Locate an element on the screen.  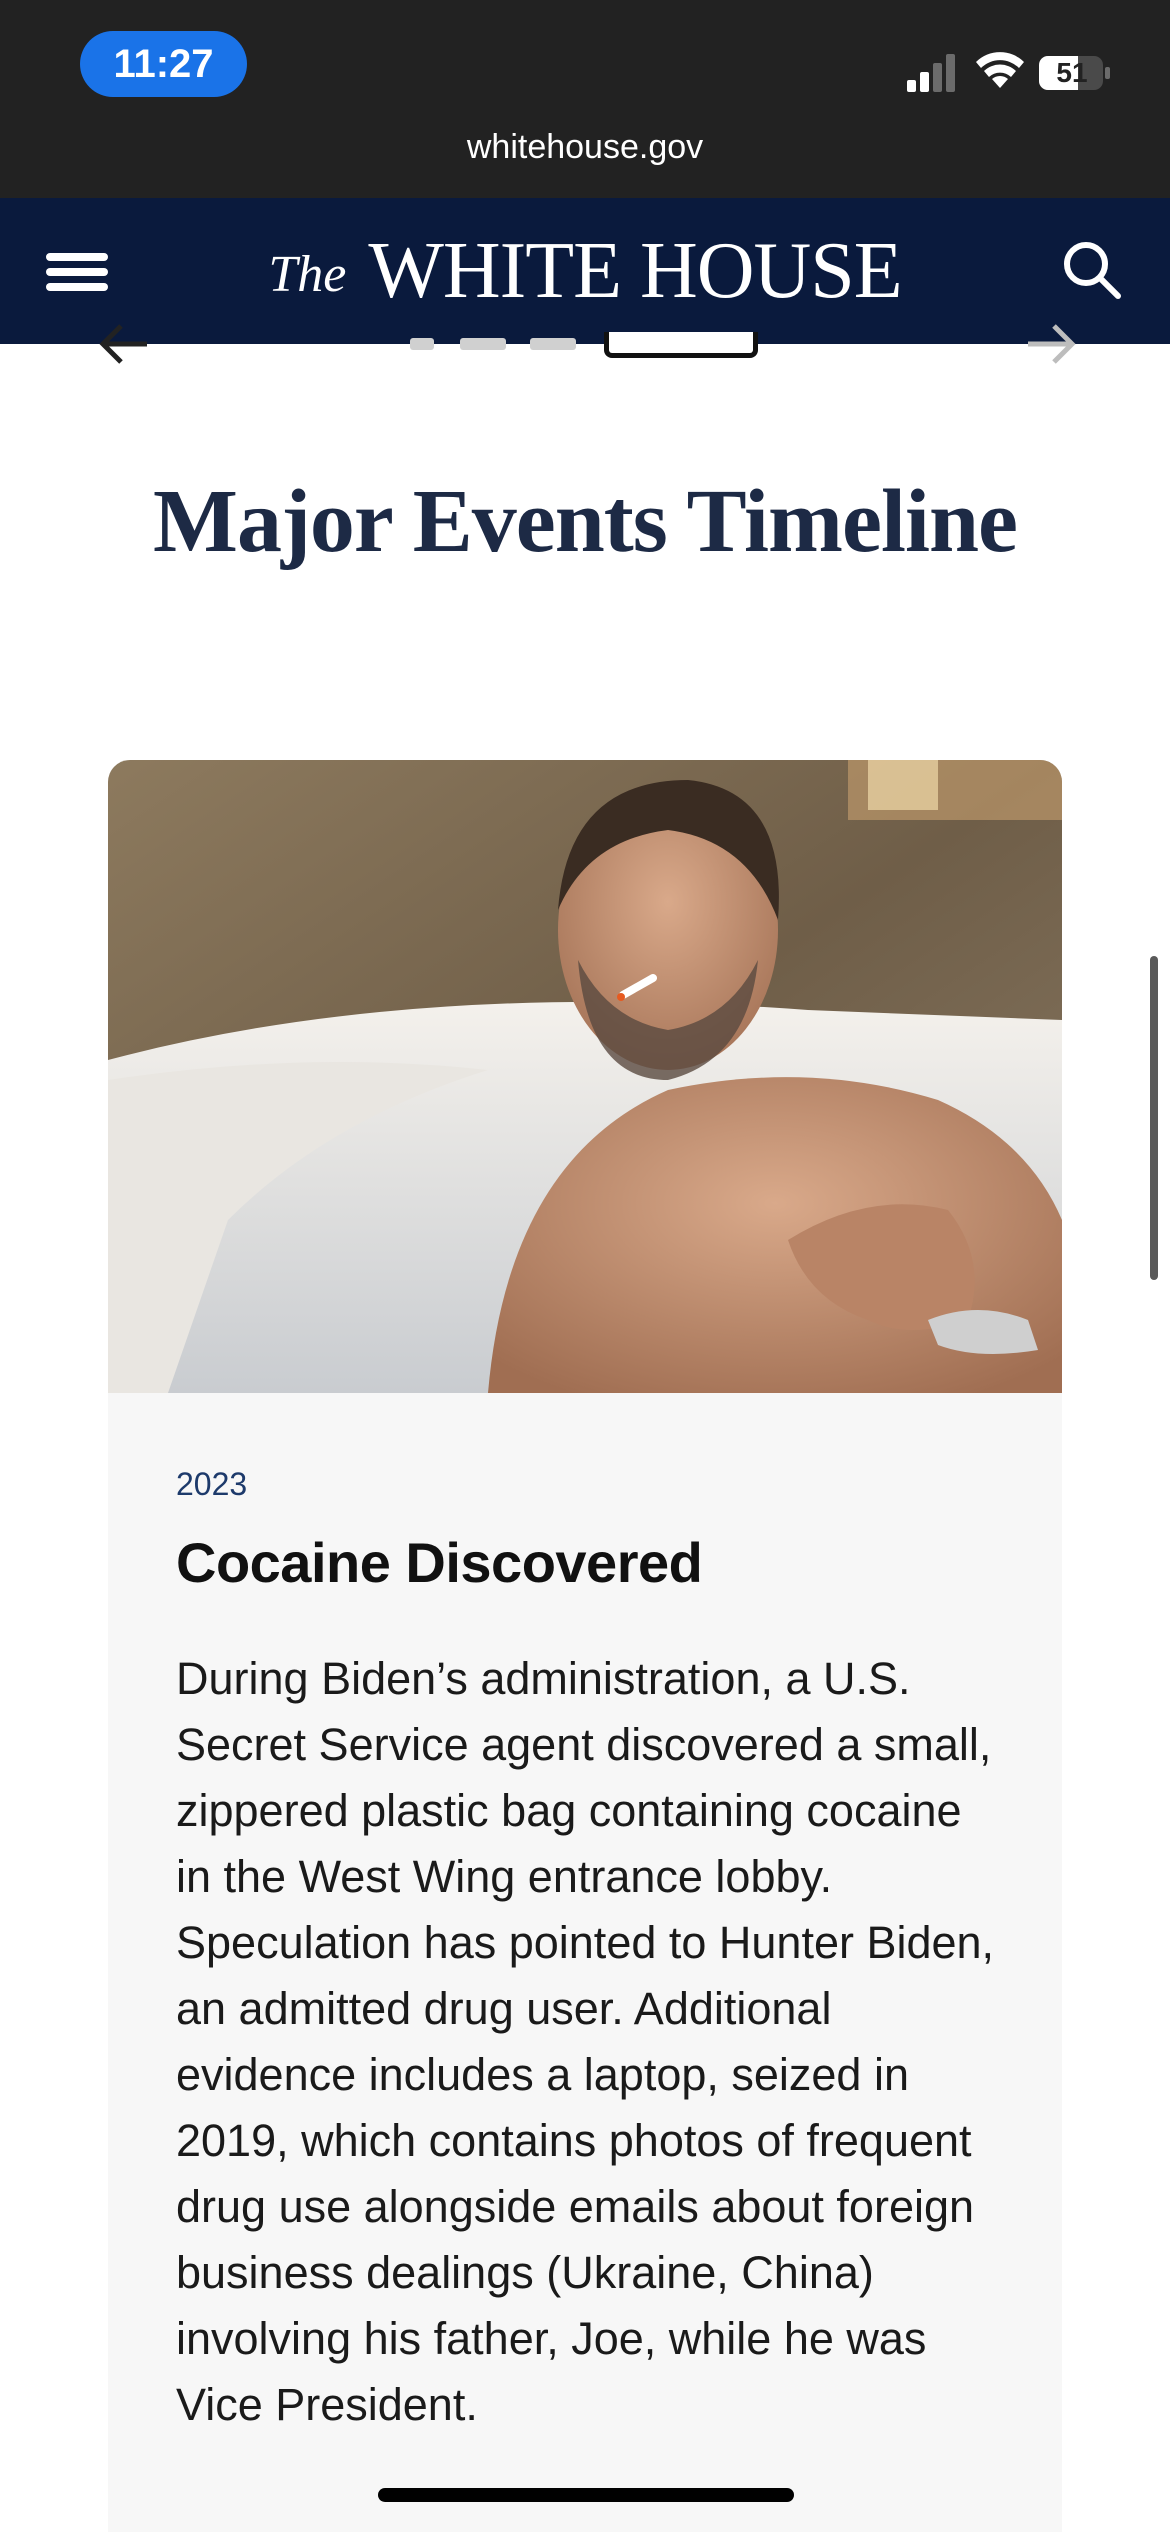
carousel-controls is located at coordinates (585, 354).